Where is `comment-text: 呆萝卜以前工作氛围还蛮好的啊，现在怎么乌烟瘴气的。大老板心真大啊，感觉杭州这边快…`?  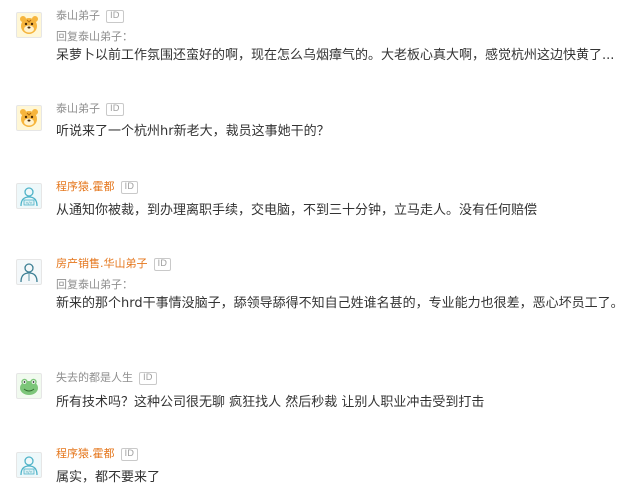
comment-text: 呆萝卜以前工作氛围还蛮好的啊，现在怎么乌烟瘴气的。大老板心真大啊，感觉杭州这边快… is located at coordinates (335, 55).